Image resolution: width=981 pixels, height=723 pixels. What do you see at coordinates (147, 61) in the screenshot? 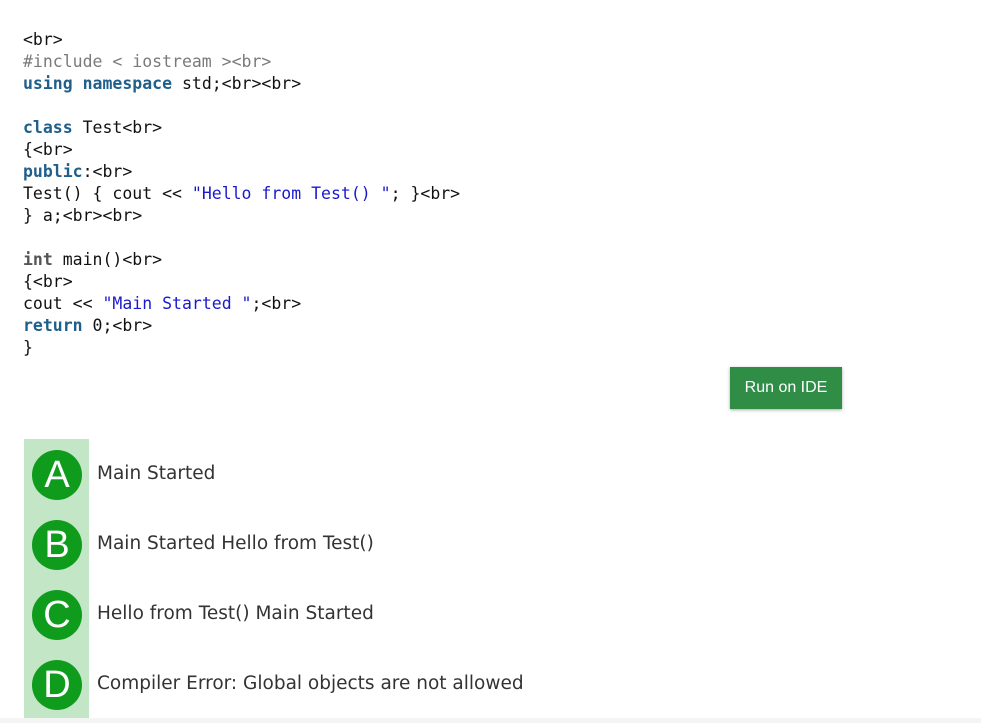
I see `code-token: #include < iostream ><br>` at bounding box center [147, 61].